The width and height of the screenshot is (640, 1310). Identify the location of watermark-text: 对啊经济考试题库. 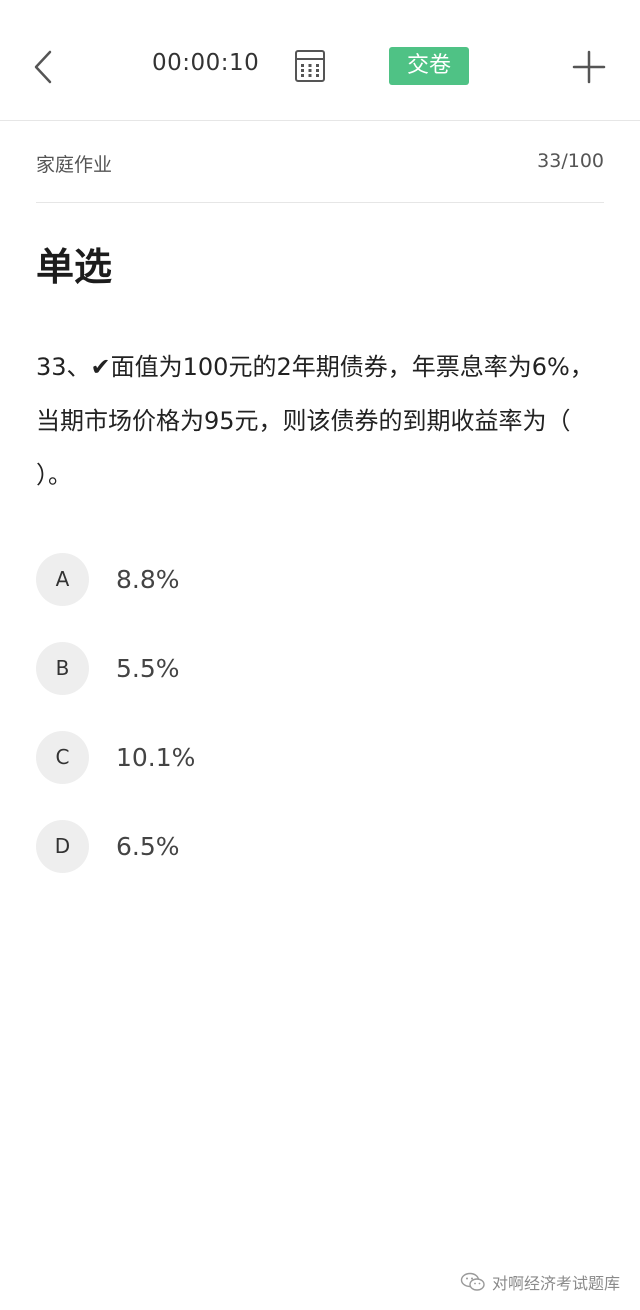
(555, 1283).